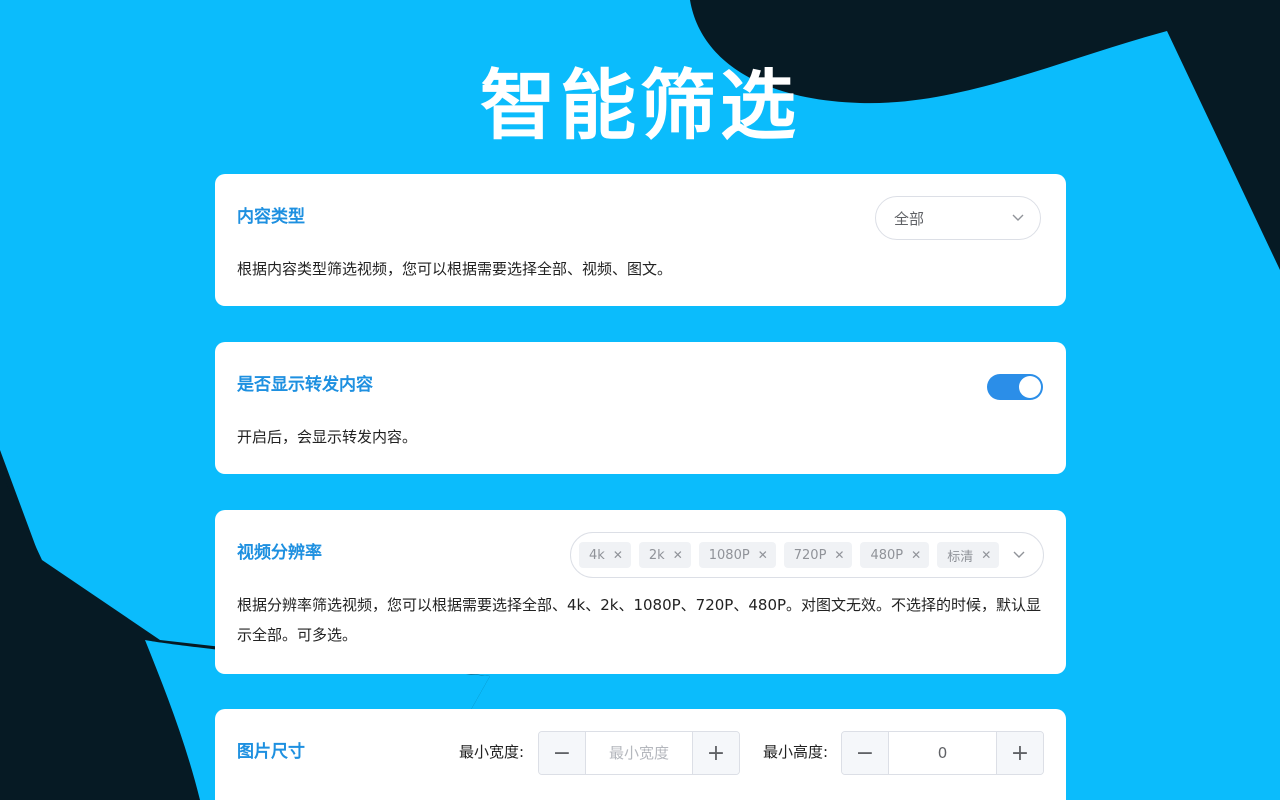 The width and height of the screenshot is (1280, 800). I want to click on repost-desc: 开启后，会显示转发内容。, so click(327, 437).